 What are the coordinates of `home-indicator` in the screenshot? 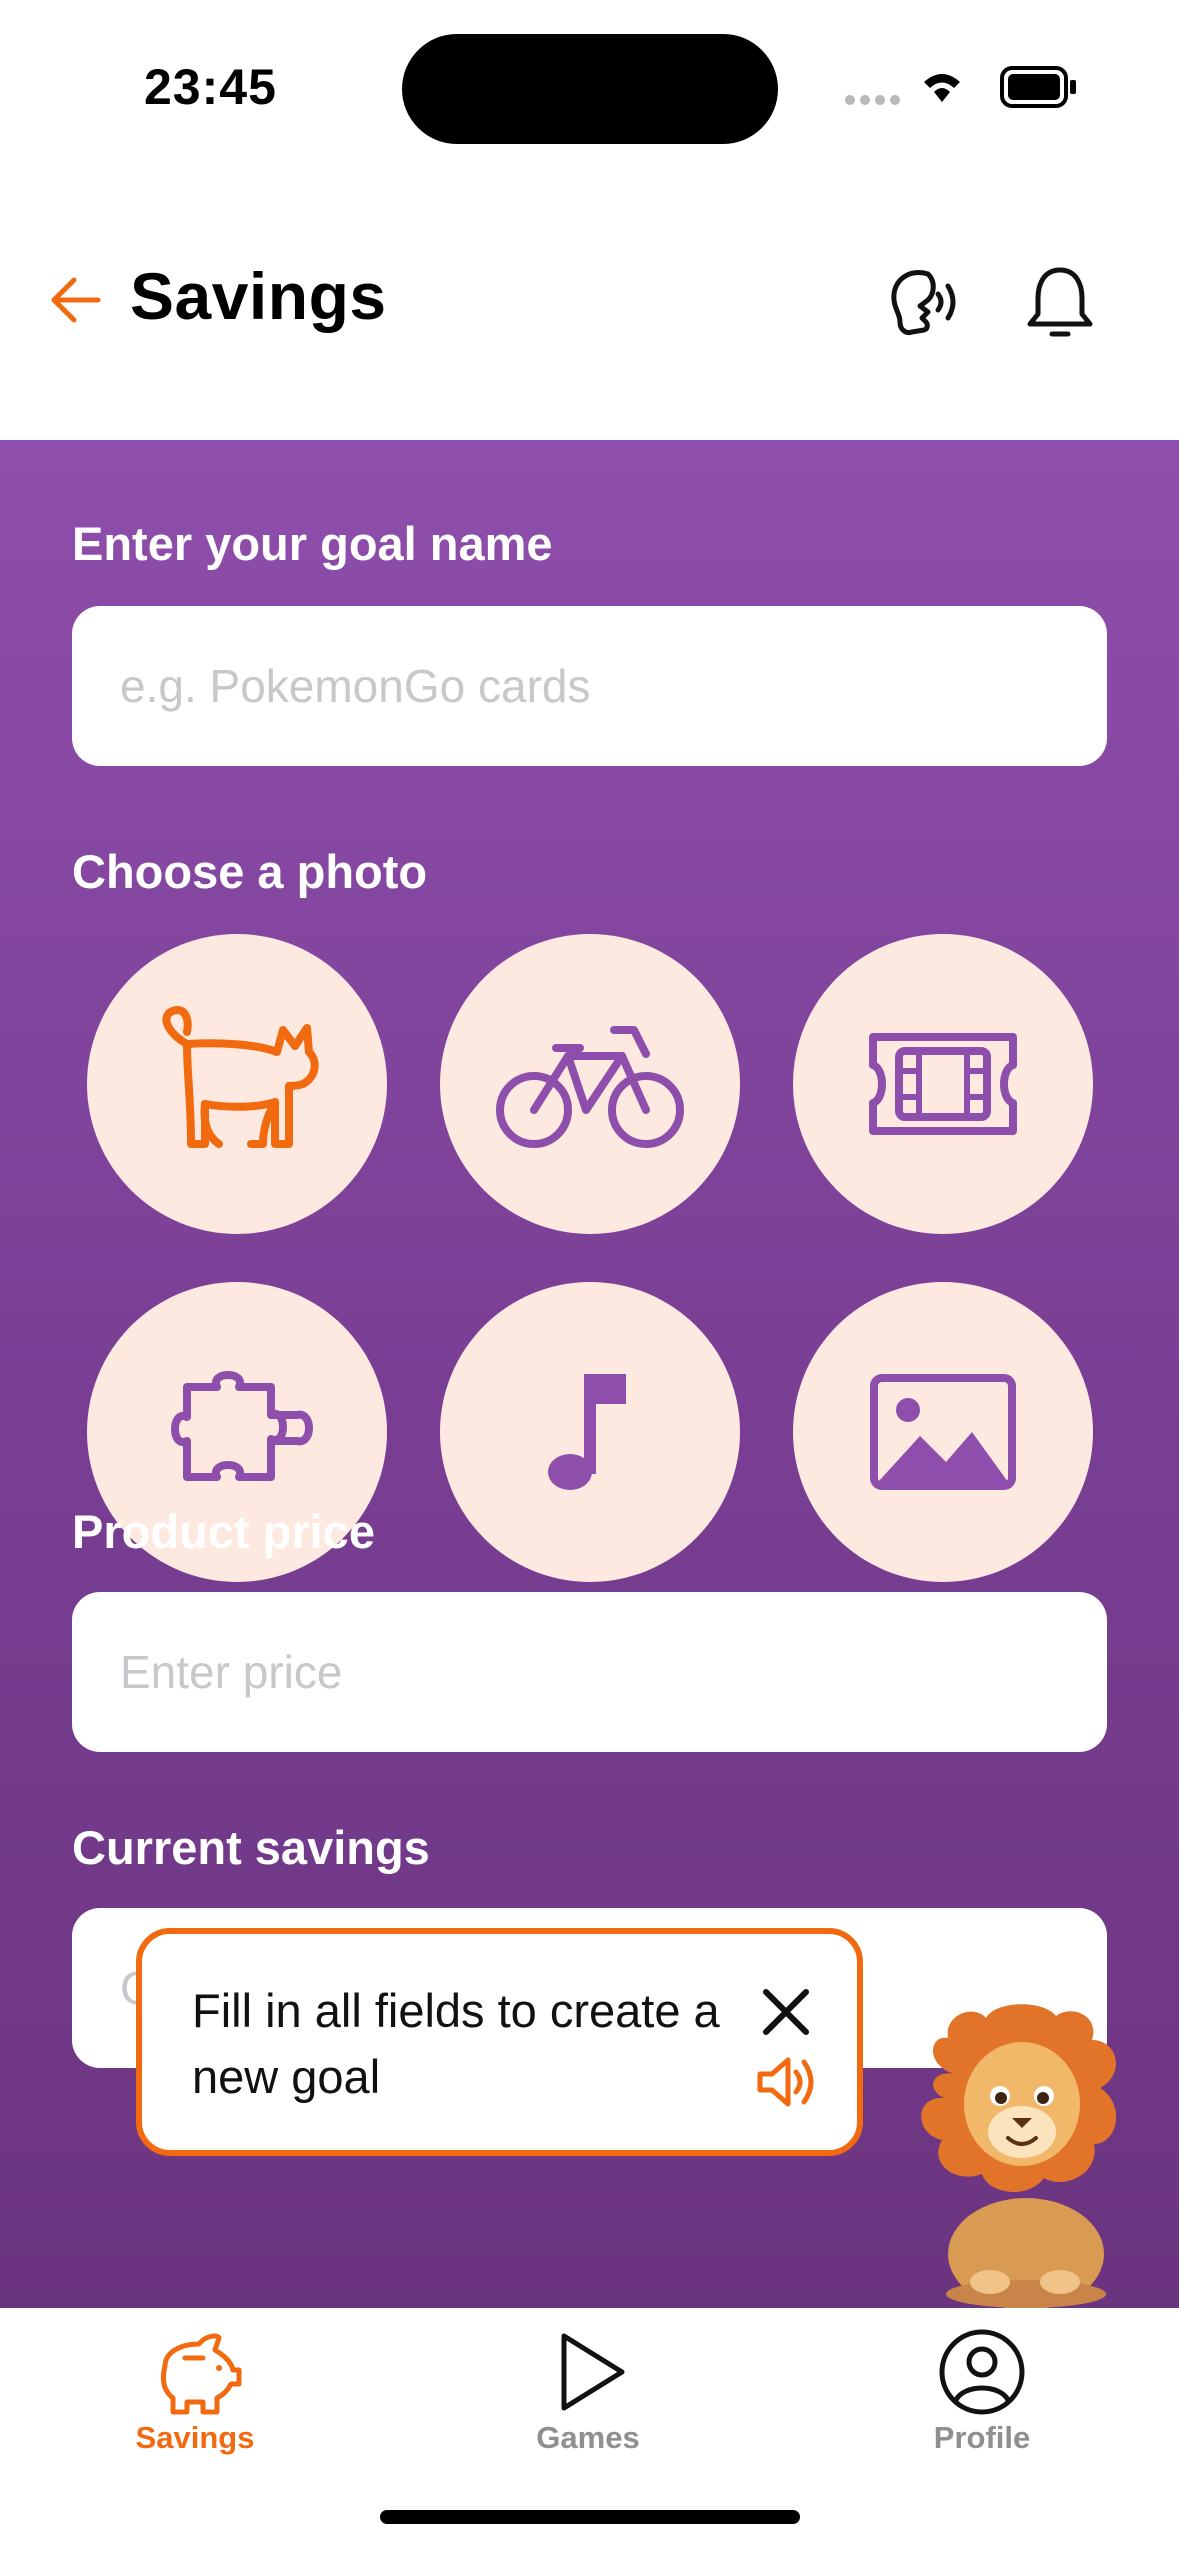 It's located at (590, 2517).